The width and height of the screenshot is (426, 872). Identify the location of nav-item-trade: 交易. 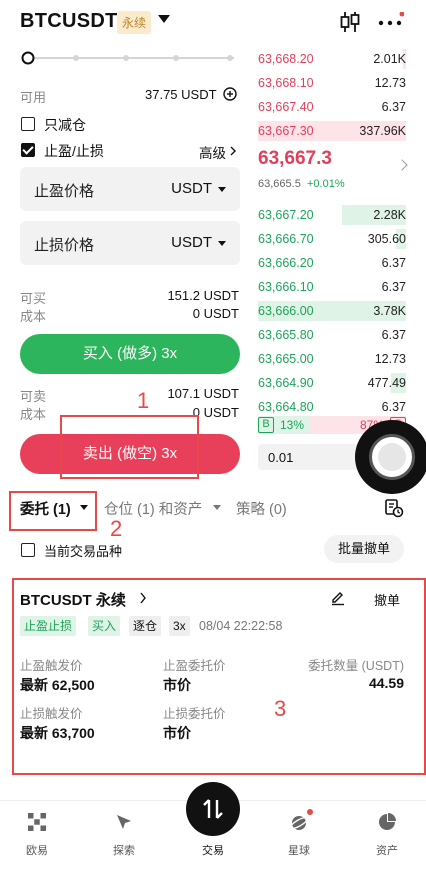
(213, 832).